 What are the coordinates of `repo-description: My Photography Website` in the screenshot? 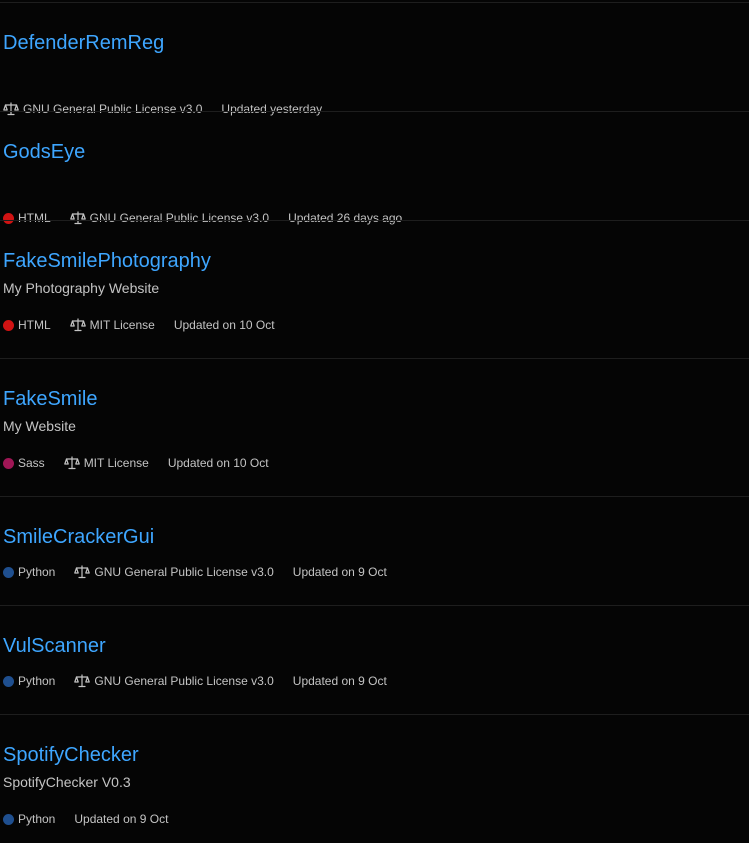 It's located at (81, 288).